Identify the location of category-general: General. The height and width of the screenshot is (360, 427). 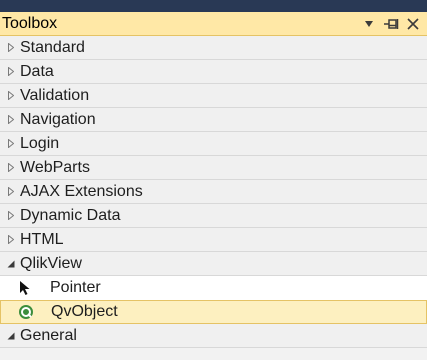
(213, 336).